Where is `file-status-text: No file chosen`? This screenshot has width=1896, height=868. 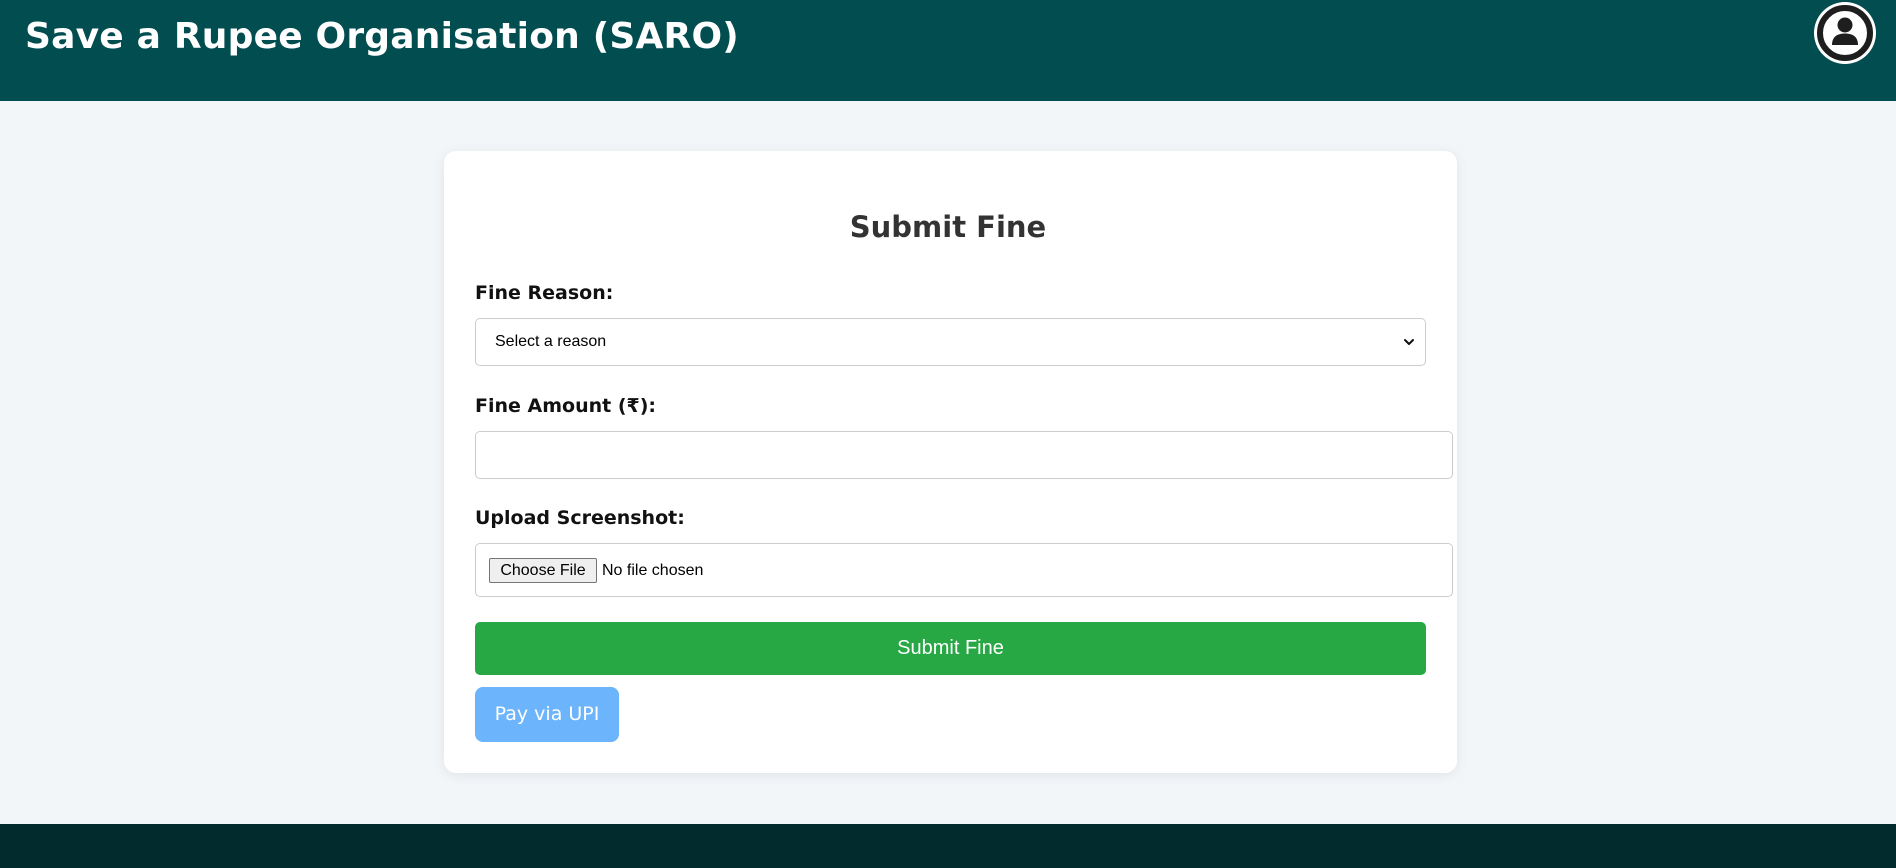 file-status-text: No file chosen is located at coordinates (653, 570).